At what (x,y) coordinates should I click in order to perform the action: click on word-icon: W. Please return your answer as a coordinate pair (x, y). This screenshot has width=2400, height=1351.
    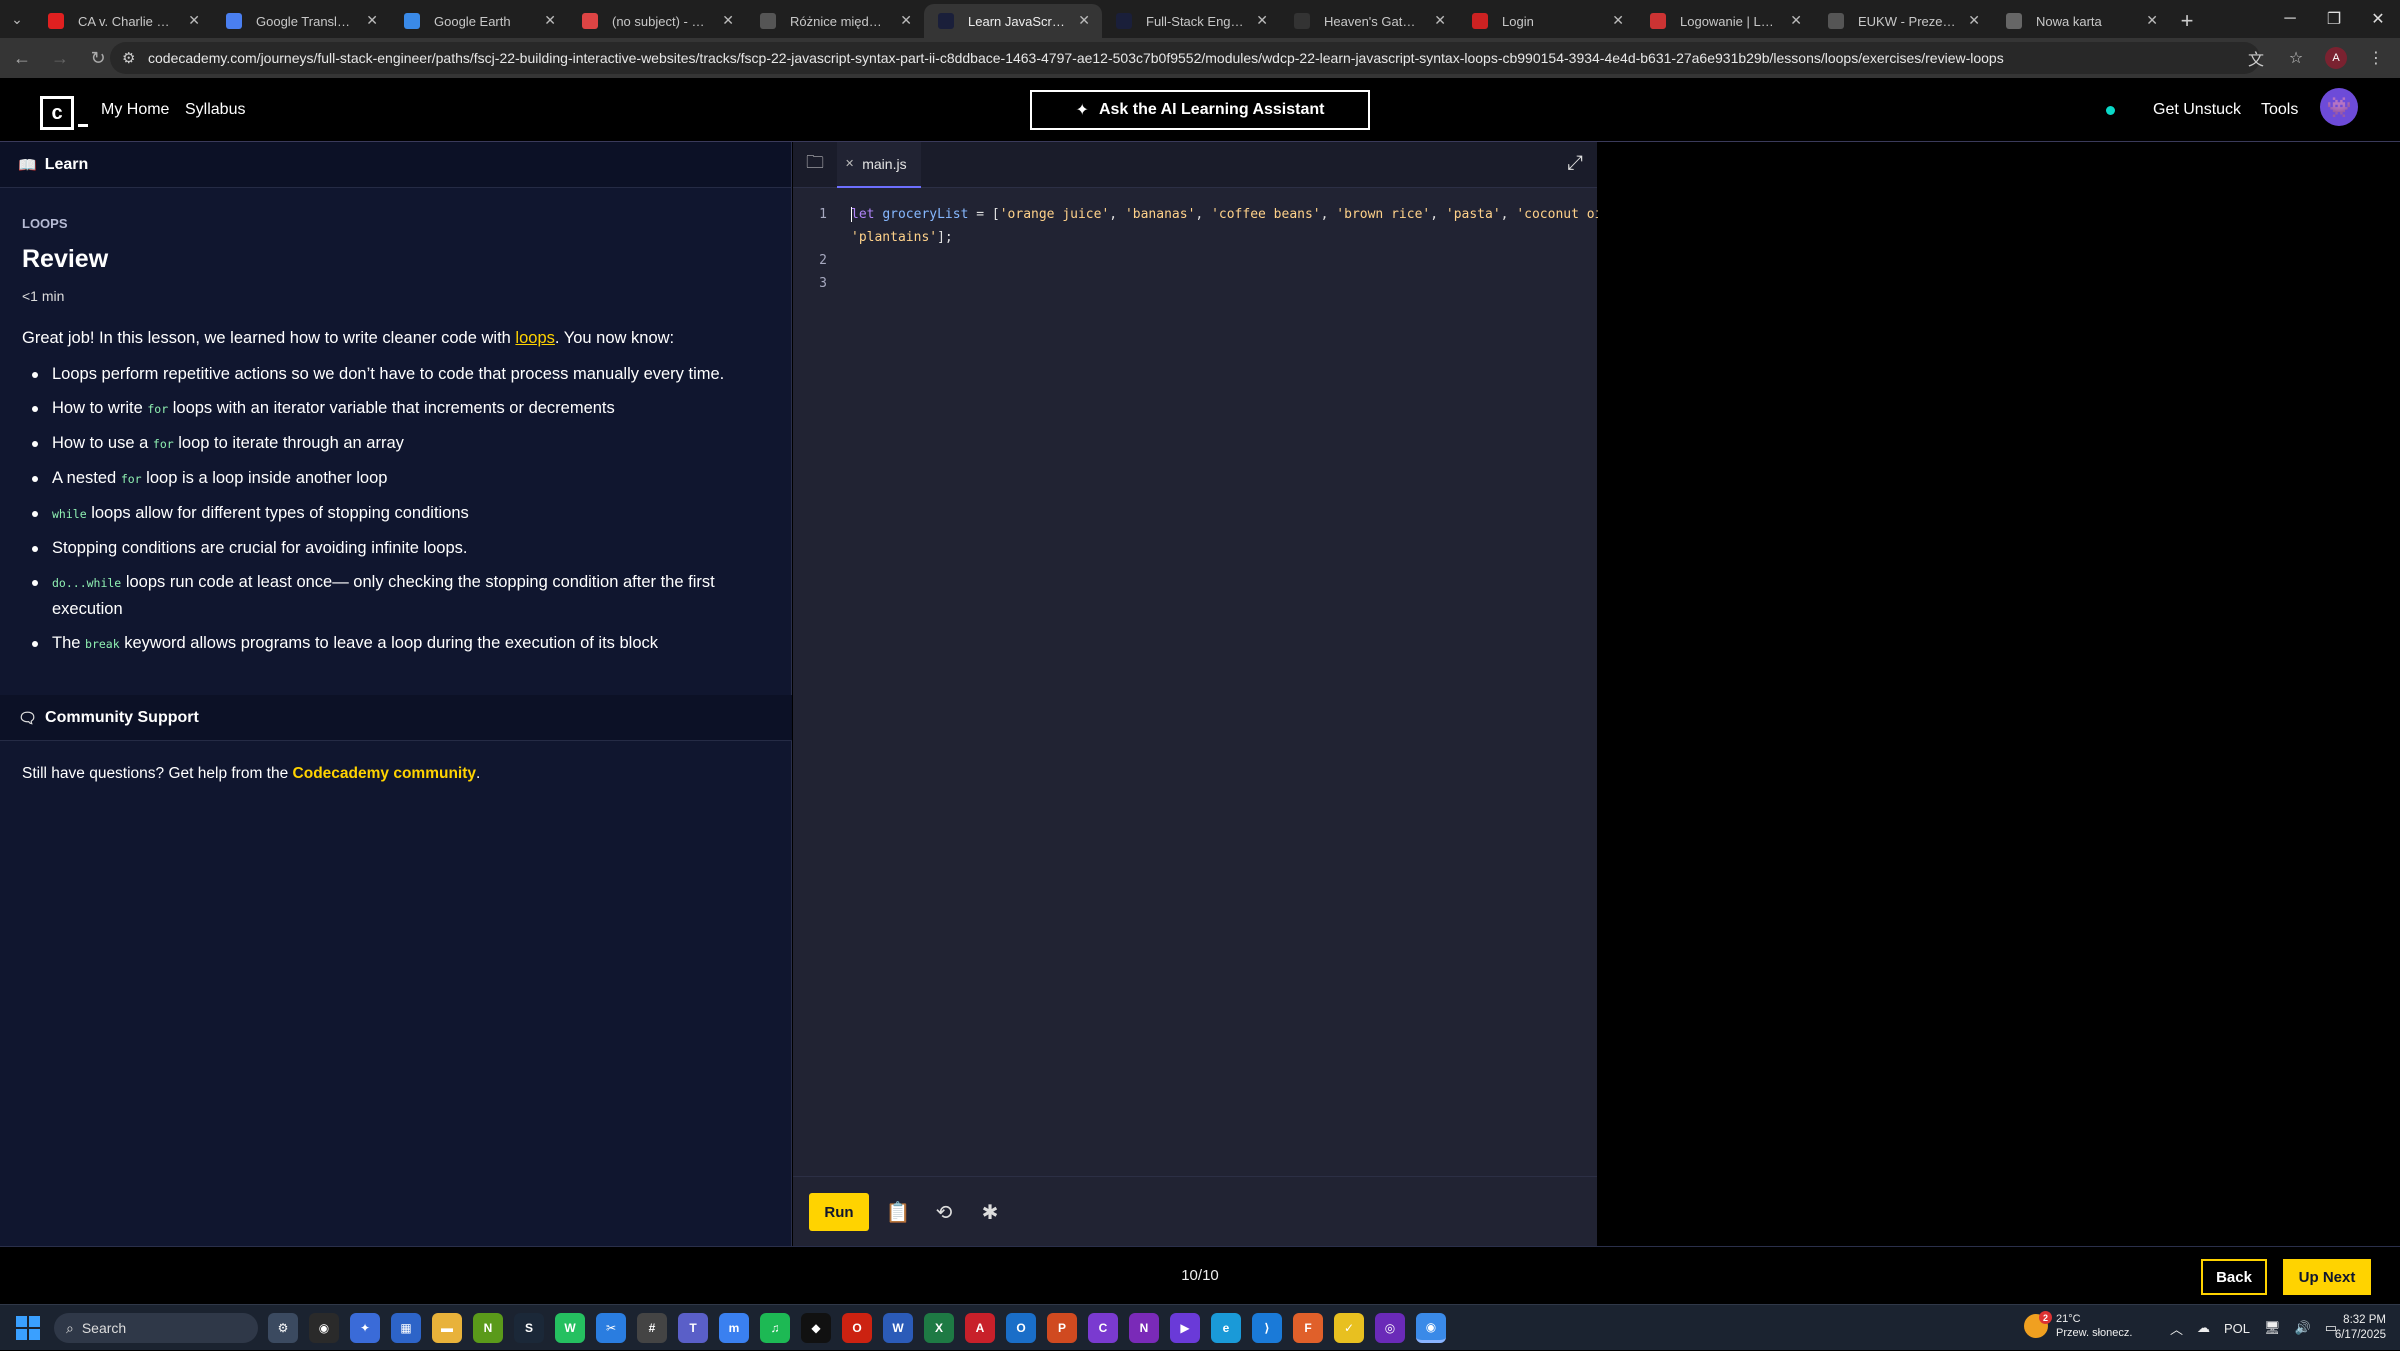
    Looking at the image, I should click on (898, 1328).